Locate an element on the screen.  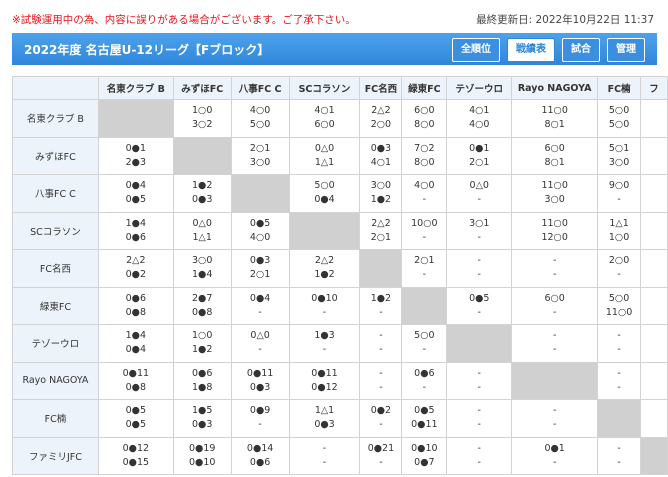
match-result-cell: 1●2 - is located at coordinates (381, 305).